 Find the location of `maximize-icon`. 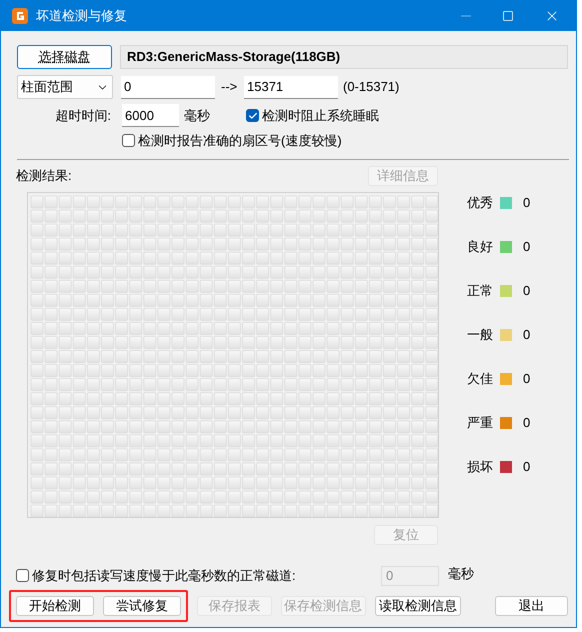

maximize-icon is located at coordinates (508, 16).